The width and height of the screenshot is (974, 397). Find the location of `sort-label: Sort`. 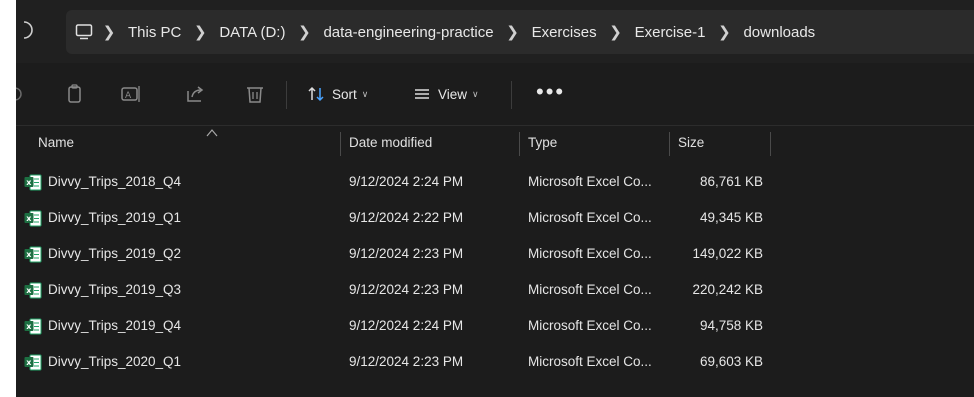

sort-label: Sort is located at coordinates (344, 94).